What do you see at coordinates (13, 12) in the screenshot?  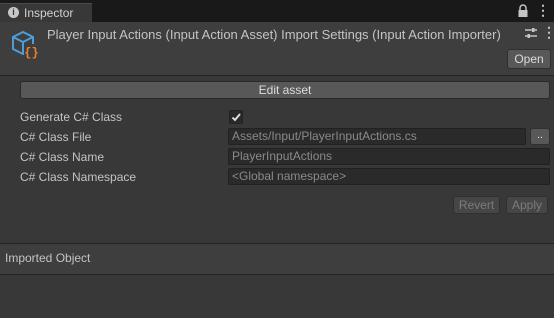 I see `info-icon: i` at bounding box center [13, 12].